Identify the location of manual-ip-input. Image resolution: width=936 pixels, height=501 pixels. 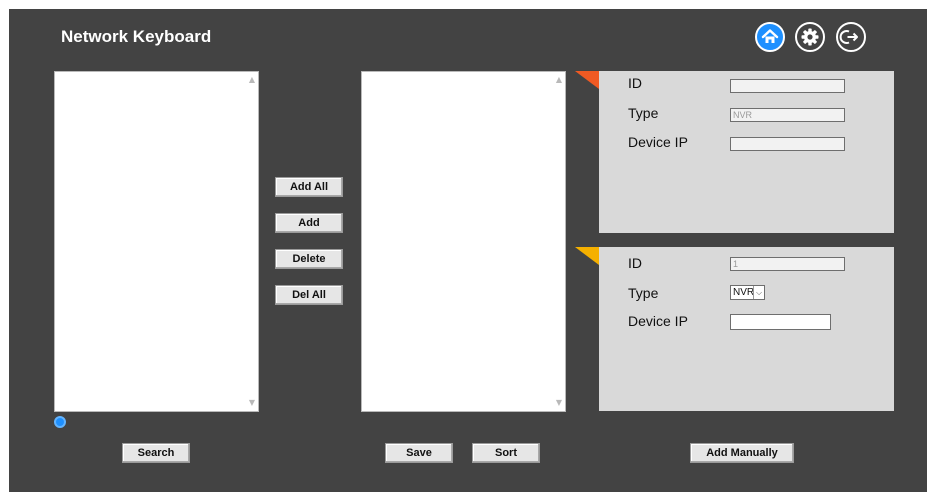
(780, 322).